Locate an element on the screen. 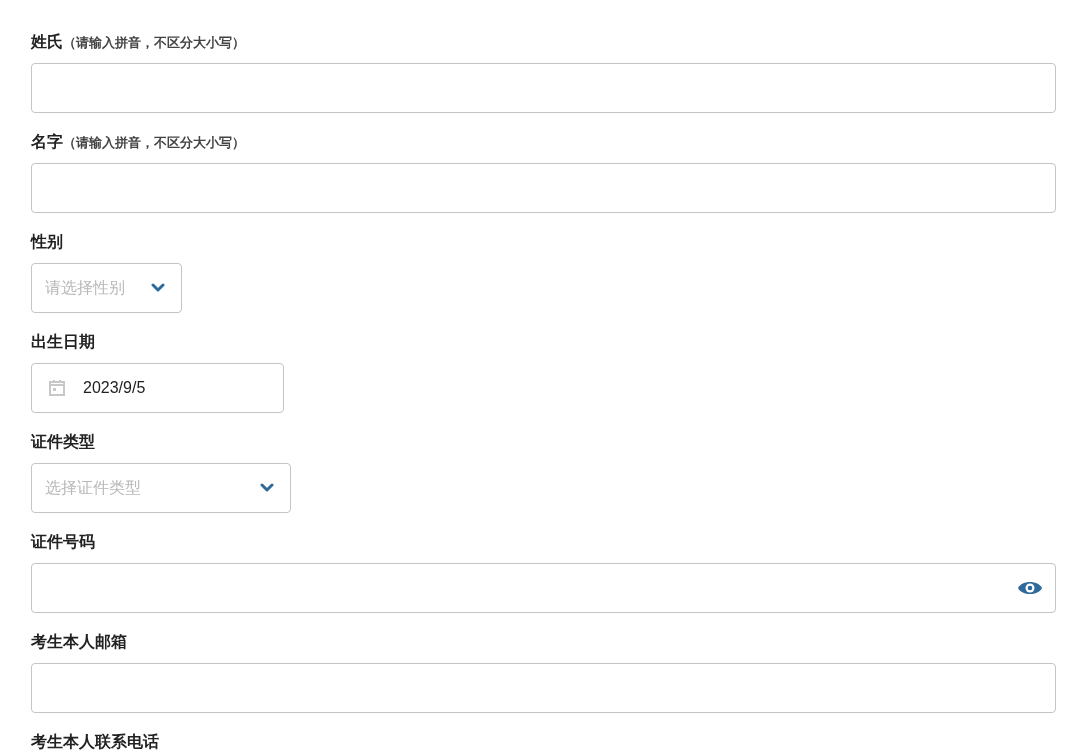 This screenshot has width=1080, height=755. field-label: 姓氏 is located at coordinates (47, 42).